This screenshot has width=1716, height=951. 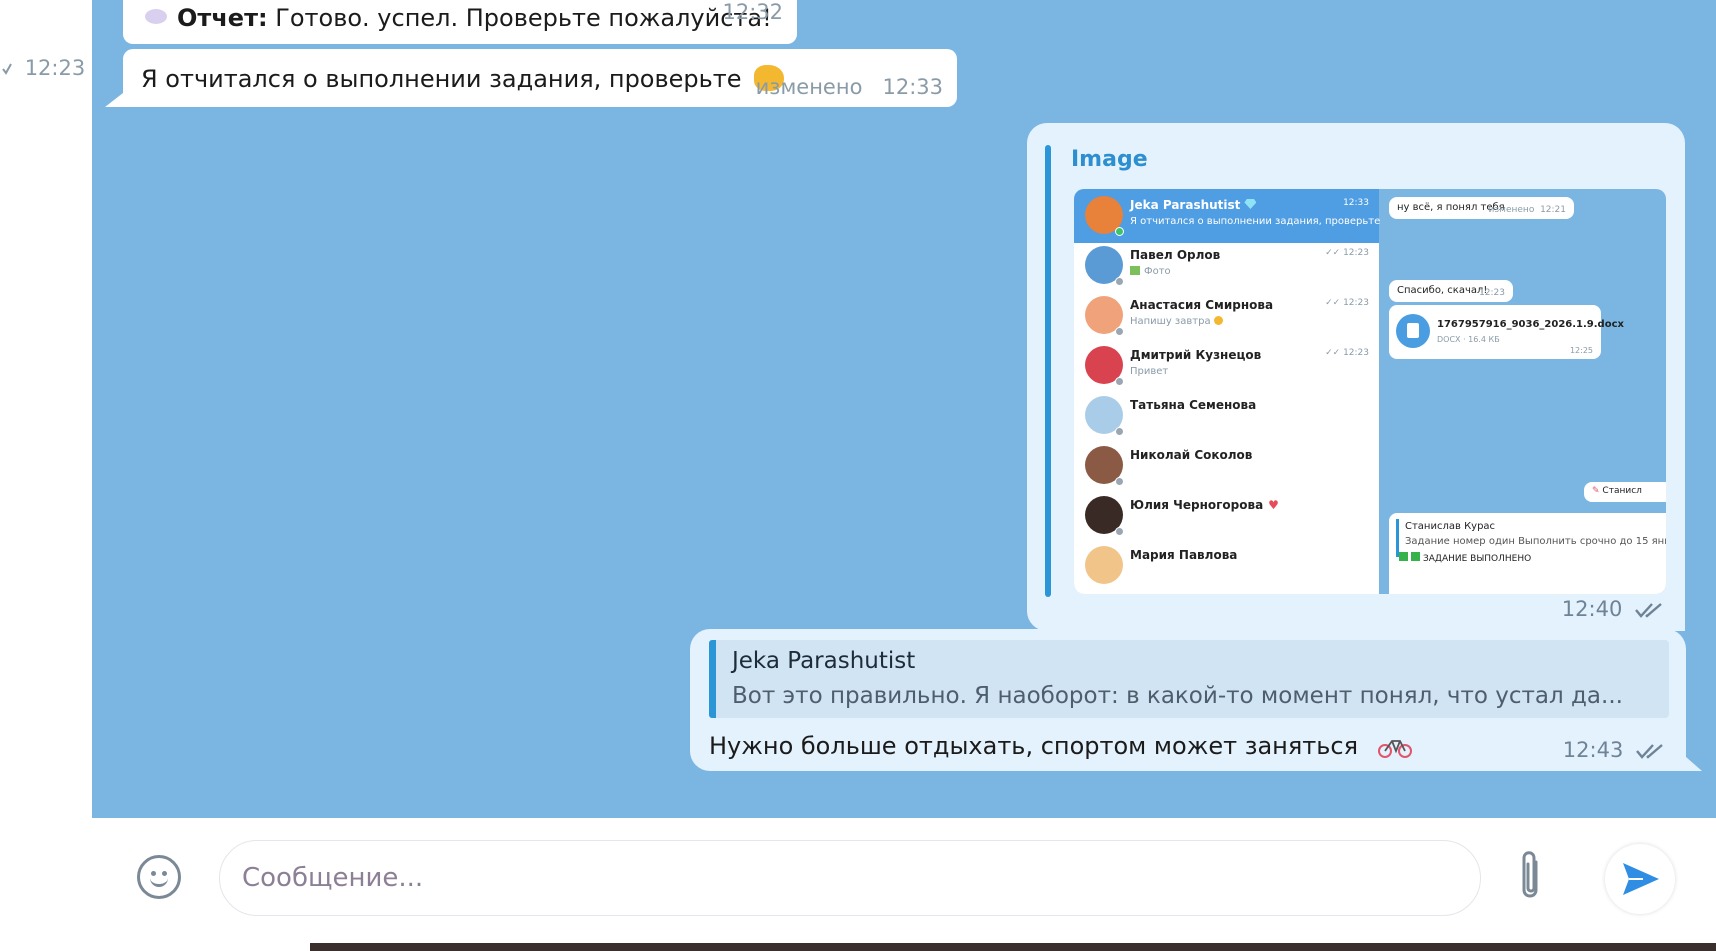 What do you see at coordinates (1394, 747) in the screenshot?
I see `bicycle-icon` at bounding box center [1394, 747].